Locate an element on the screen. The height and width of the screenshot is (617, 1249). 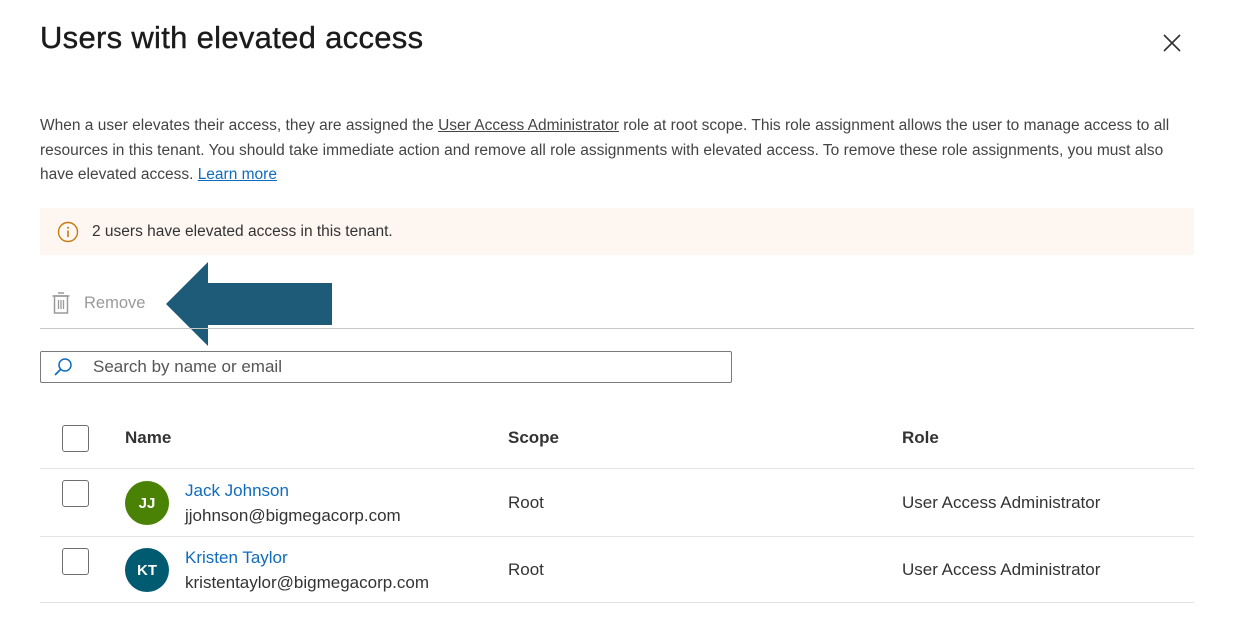
column-header-name: Name is located at coordinates (148, 438).